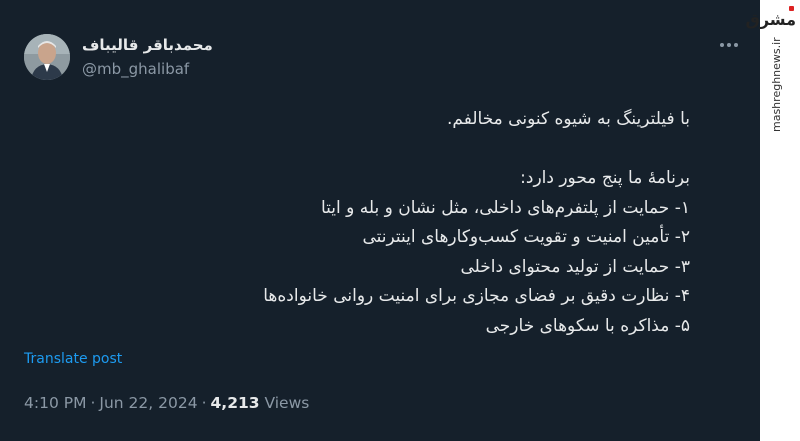  What do you see at coordinates (47, 57) in the screenshot?
I see `avatar` at bounding box center [47, 57].